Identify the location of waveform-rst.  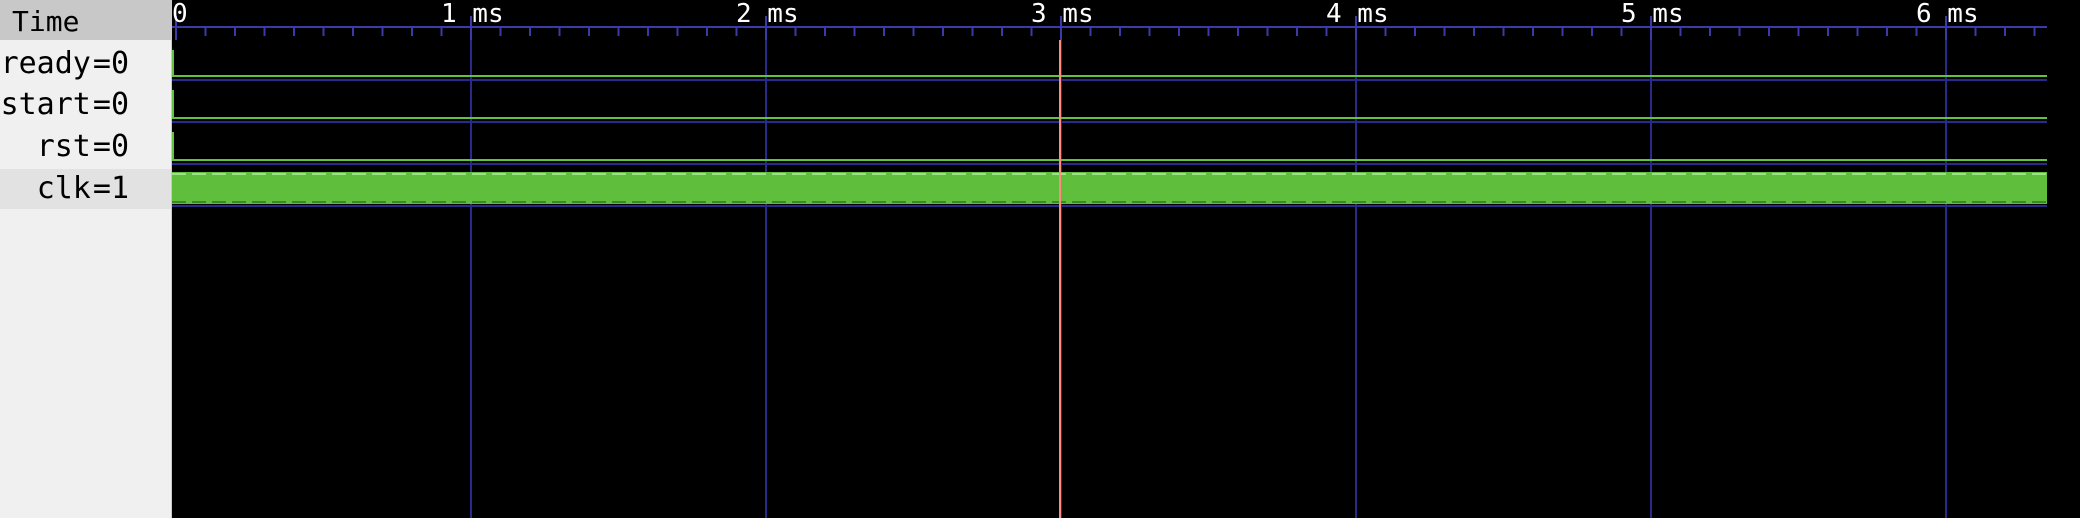
(1109, 148).